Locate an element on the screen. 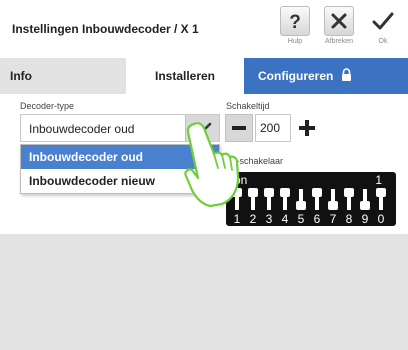 The image size is (408, 350). tab-configureren: Configureren is located at coordinates (326, 76).